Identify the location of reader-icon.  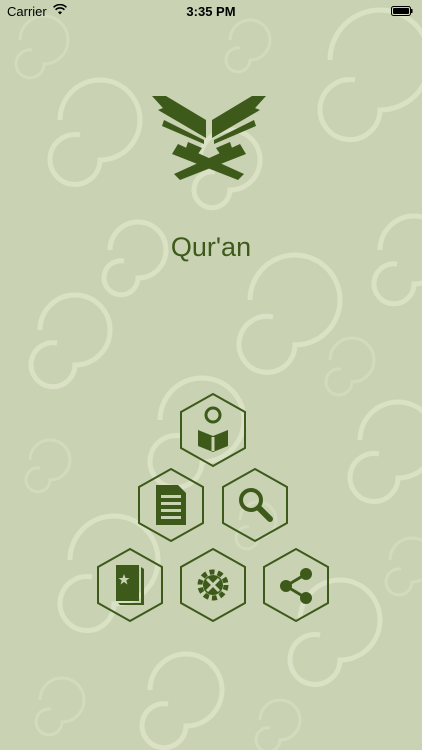
(213, 429).